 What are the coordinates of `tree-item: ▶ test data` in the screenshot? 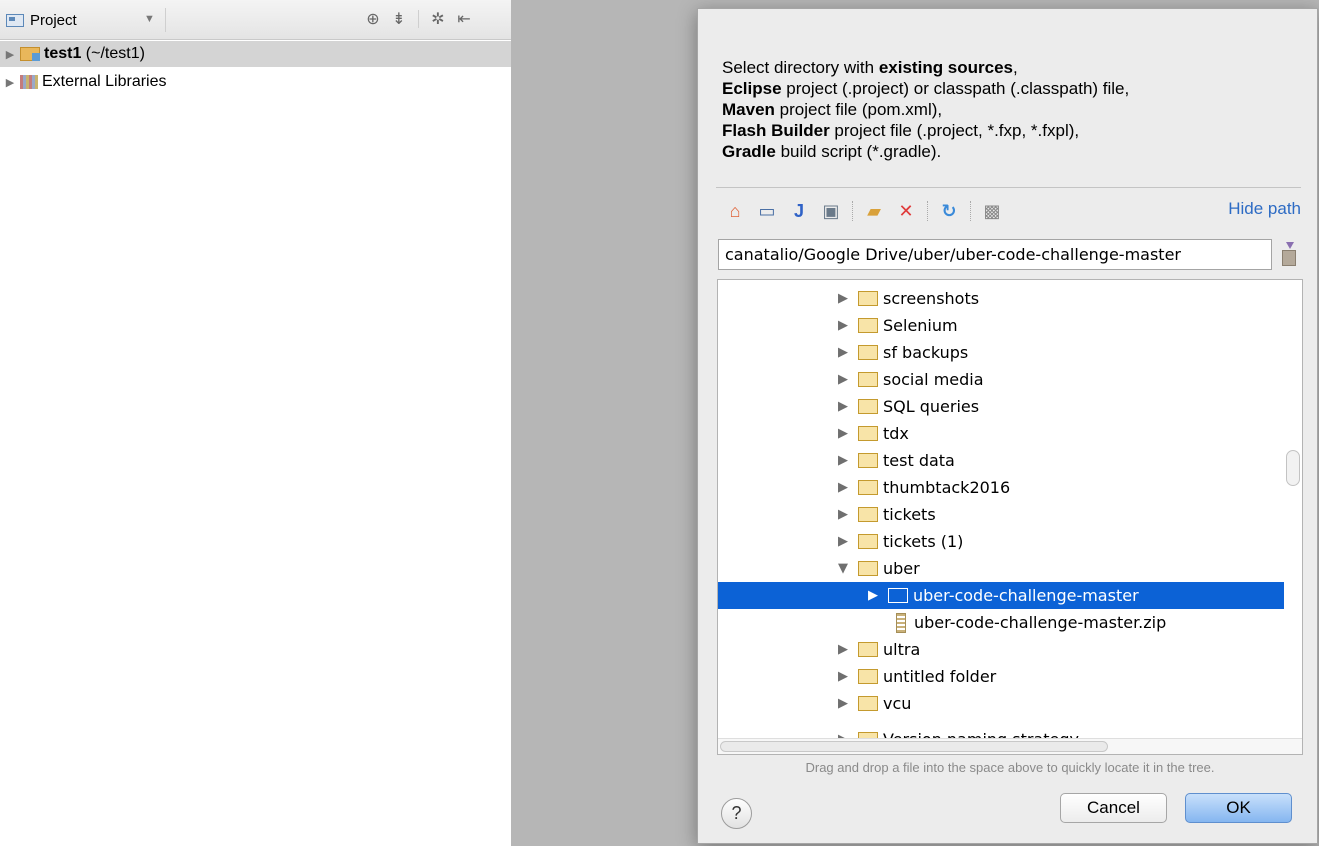 It's located at (1001, 460).